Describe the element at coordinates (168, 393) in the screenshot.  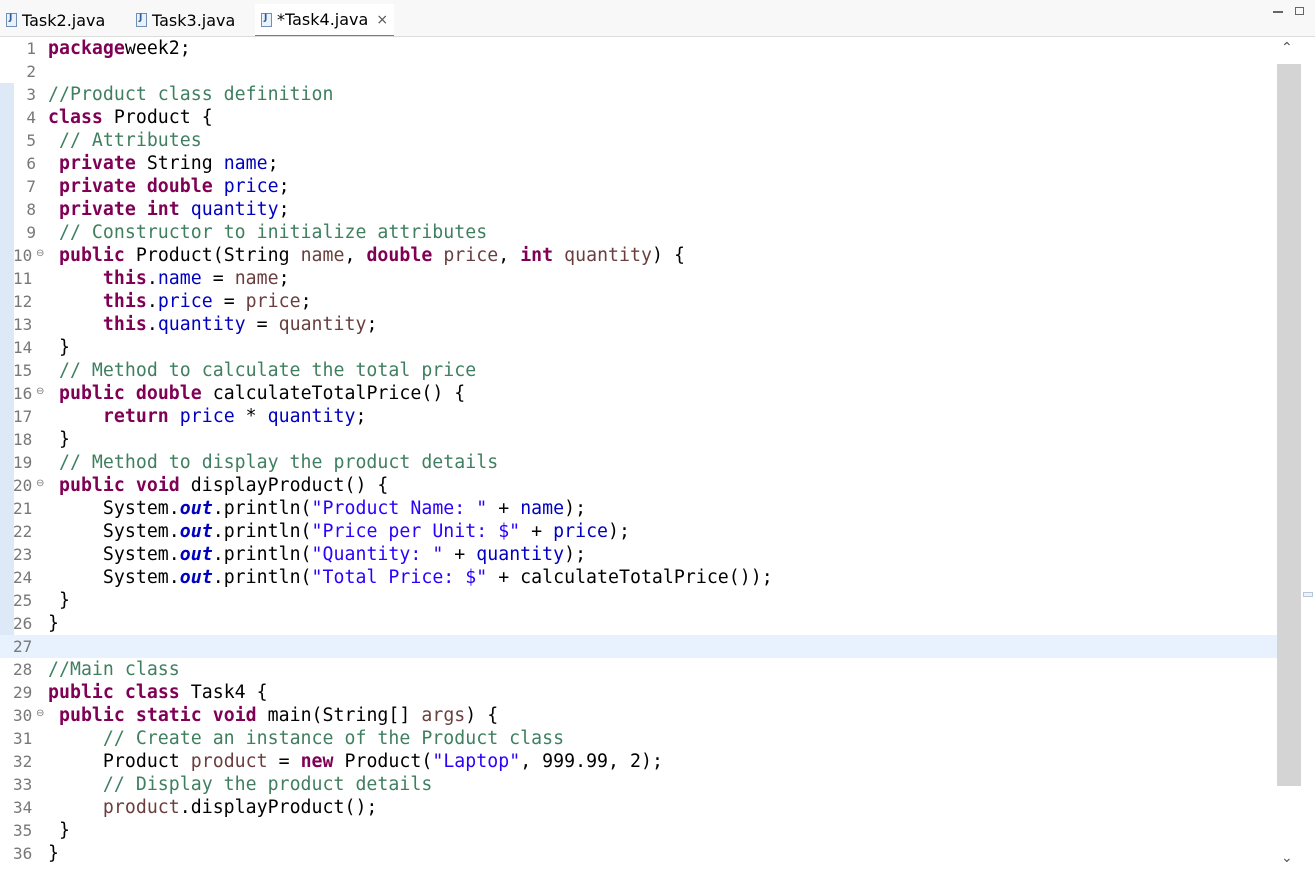
I see `code-token: double` at that location.